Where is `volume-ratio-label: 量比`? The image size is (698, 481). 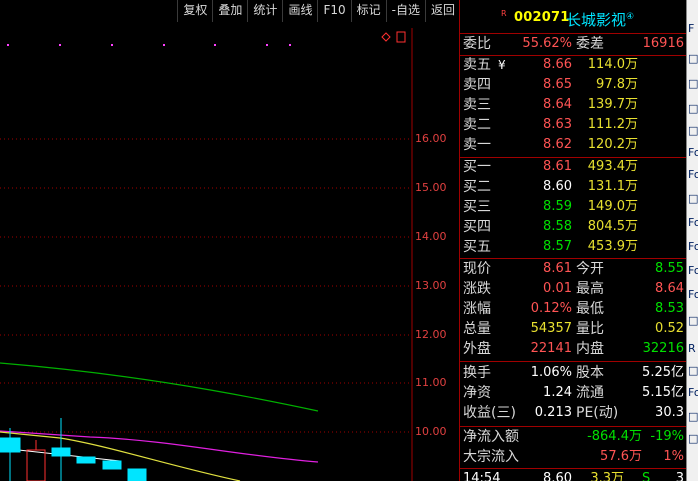
volume-ratio-label: 量比 is located at coordinates (590, 329).